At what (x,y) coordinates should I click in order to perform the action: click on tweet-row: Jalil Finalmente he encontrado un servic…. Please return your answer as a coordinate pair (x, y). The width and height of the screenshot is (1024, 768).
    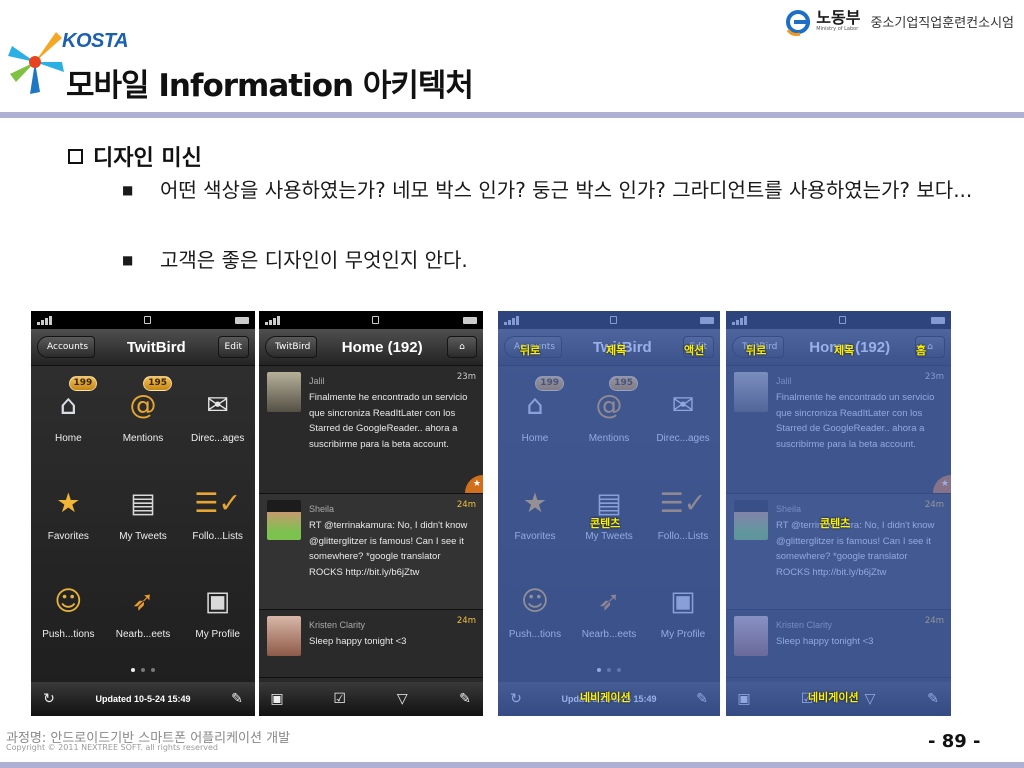
    Looking at the image, I should click on (371, 430).